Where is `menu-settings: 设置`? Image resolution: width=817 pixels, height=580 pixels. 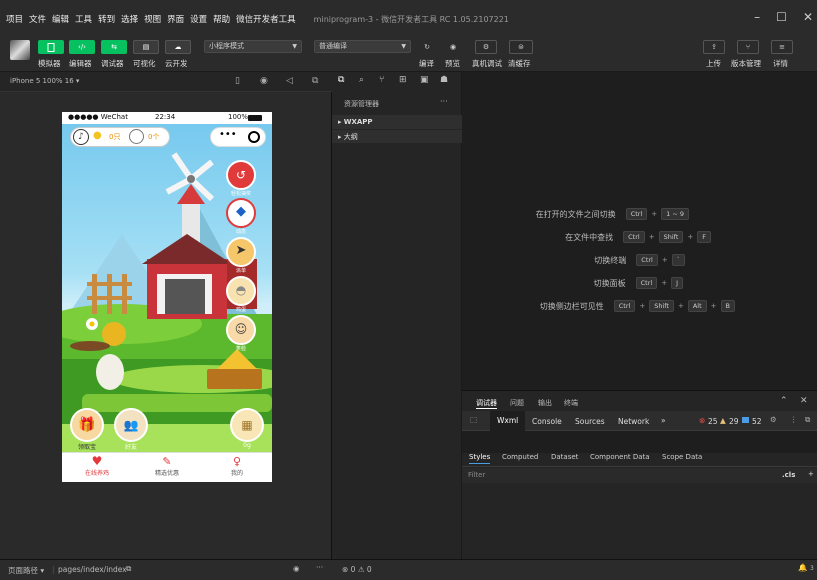 menu-settings: 设置 is located at coordinates (198, 19).